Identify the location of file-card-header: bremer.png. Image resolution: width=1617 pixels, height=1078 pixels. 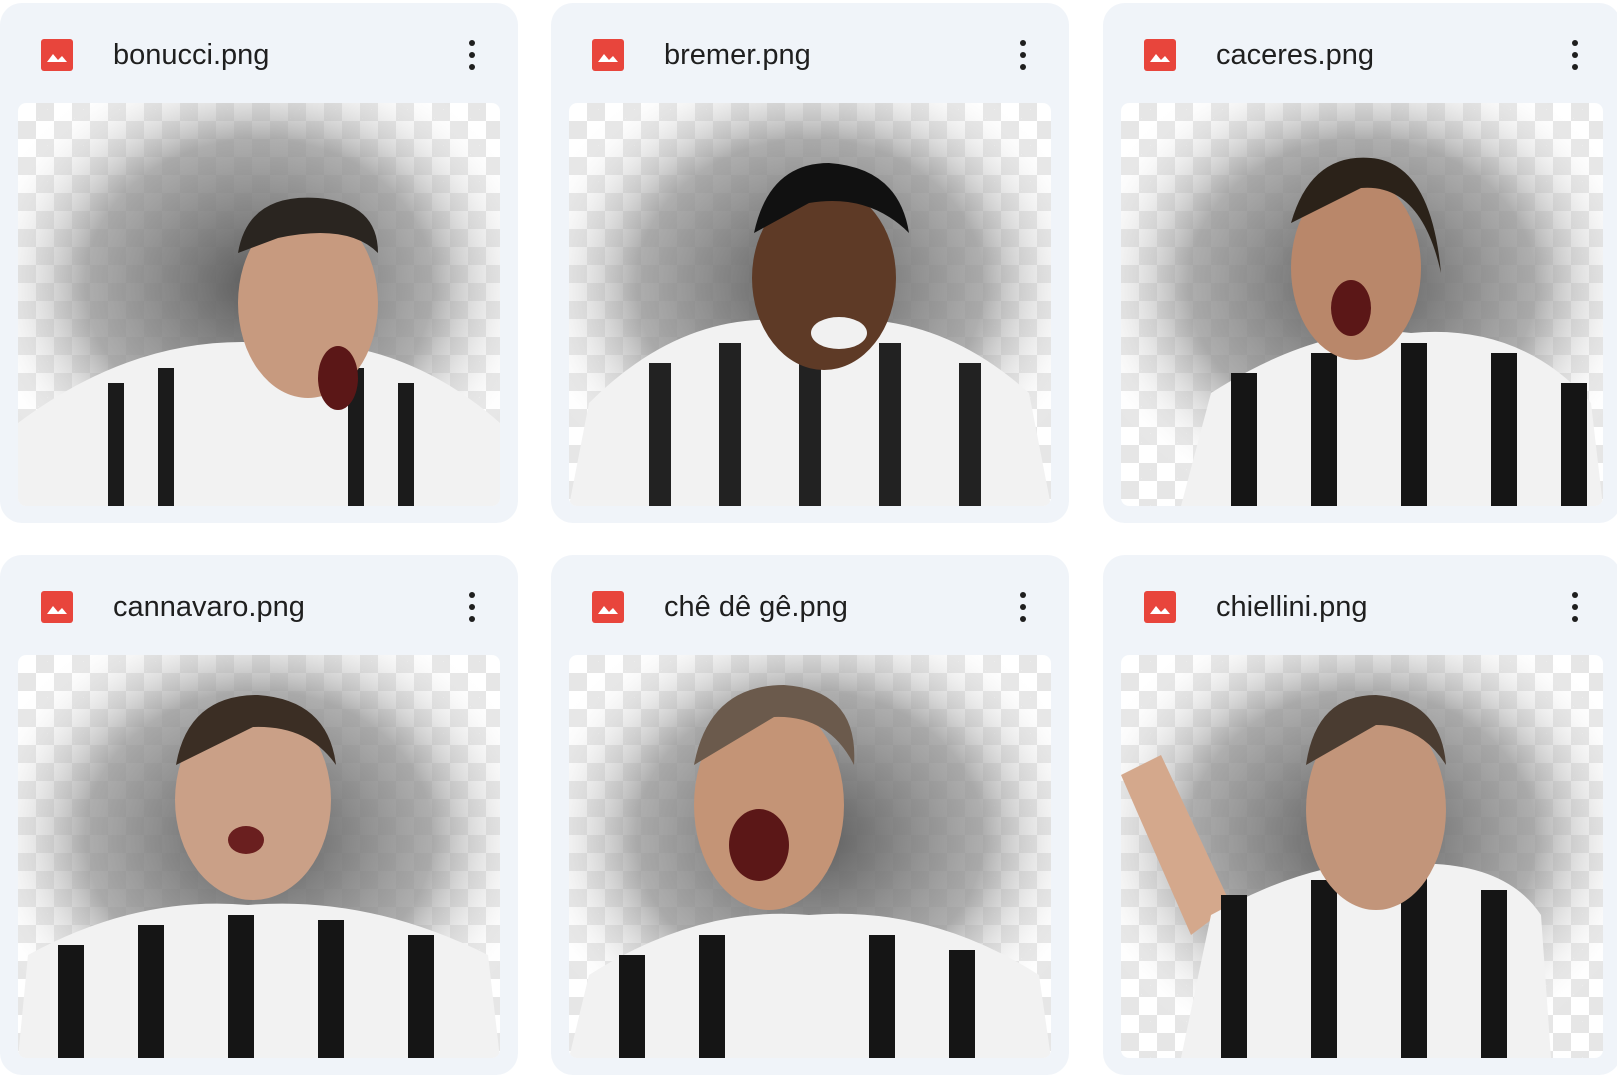
(810, 53).